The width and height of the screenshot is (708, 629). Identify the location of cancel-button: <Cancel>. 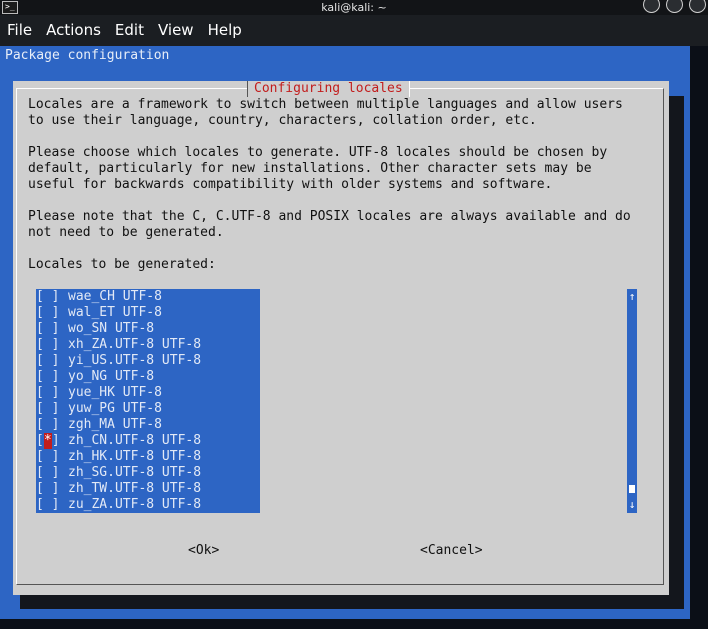
(451, 551).